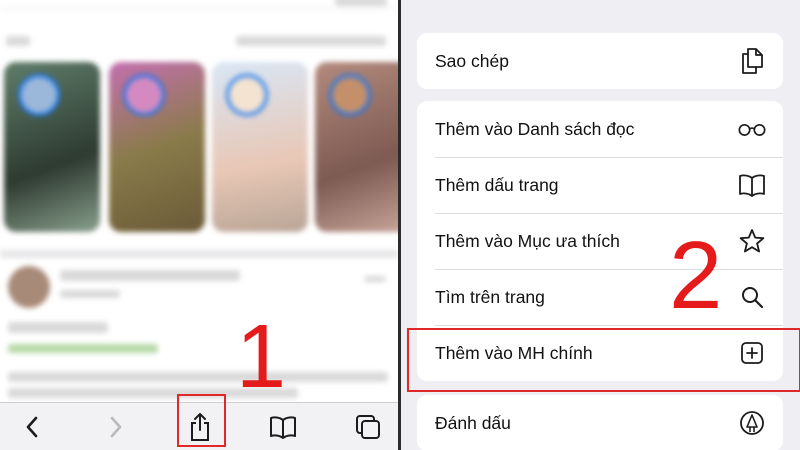 This screenshot has height=450, width=800. What do you see at coordinates (201, 420) in the screenshot?
I see `share-button-highlight` at bounding box center [201, 420].